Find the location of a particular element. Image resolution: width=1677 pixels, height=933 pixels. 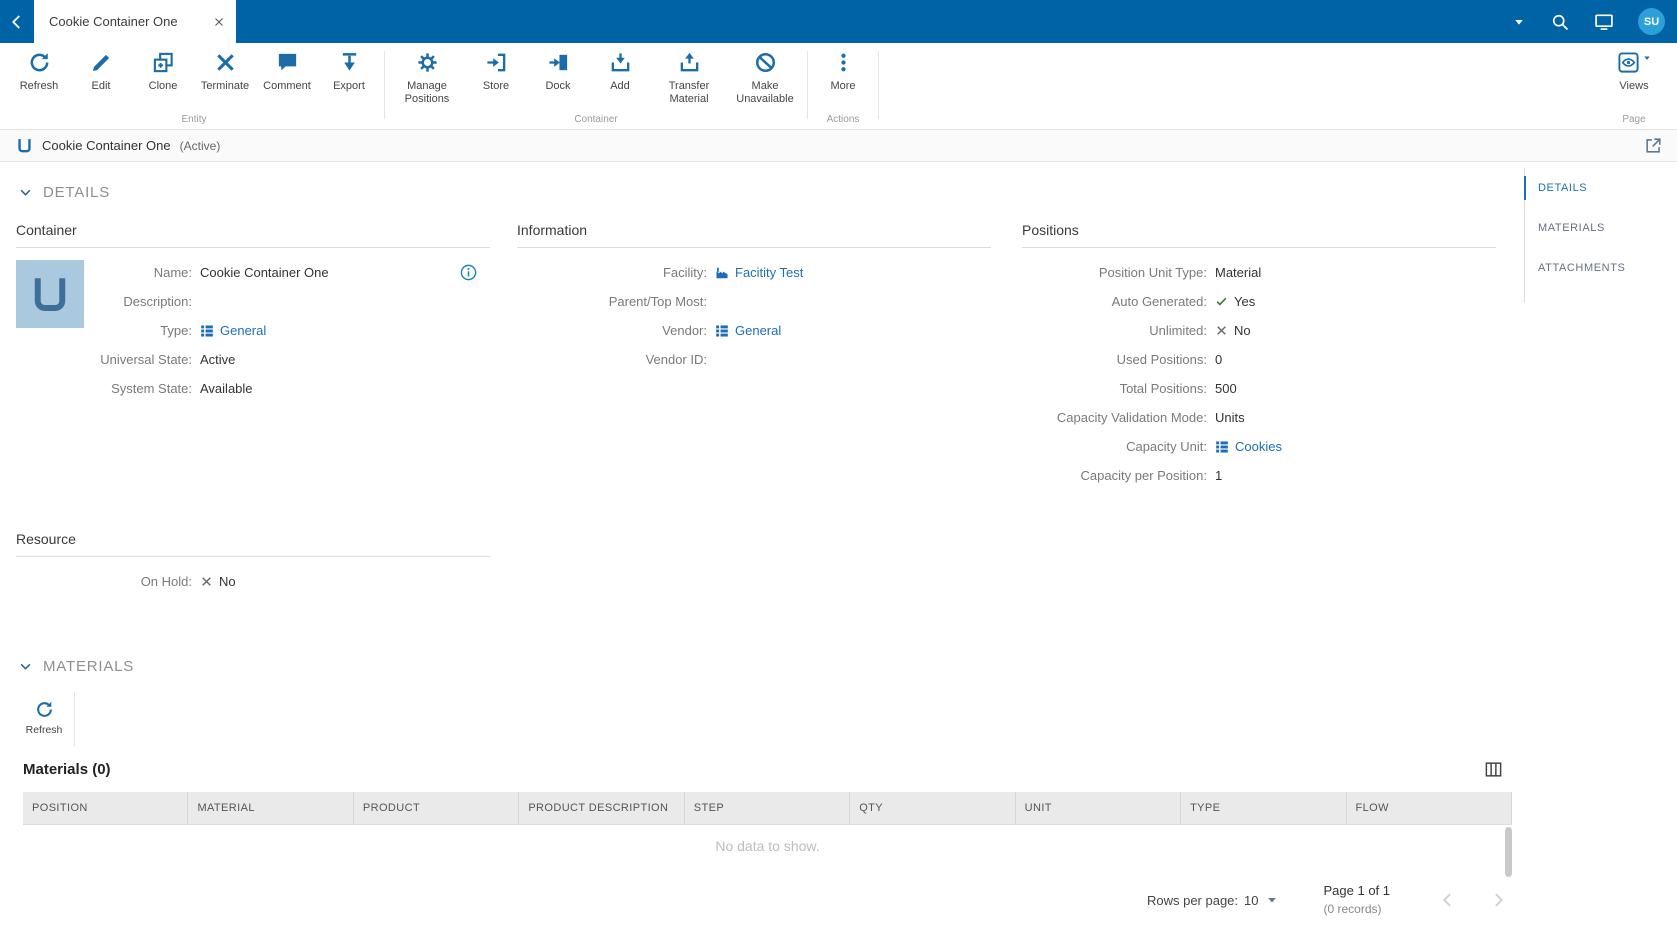

field-value-type: General is located at coordinates (233, 330).